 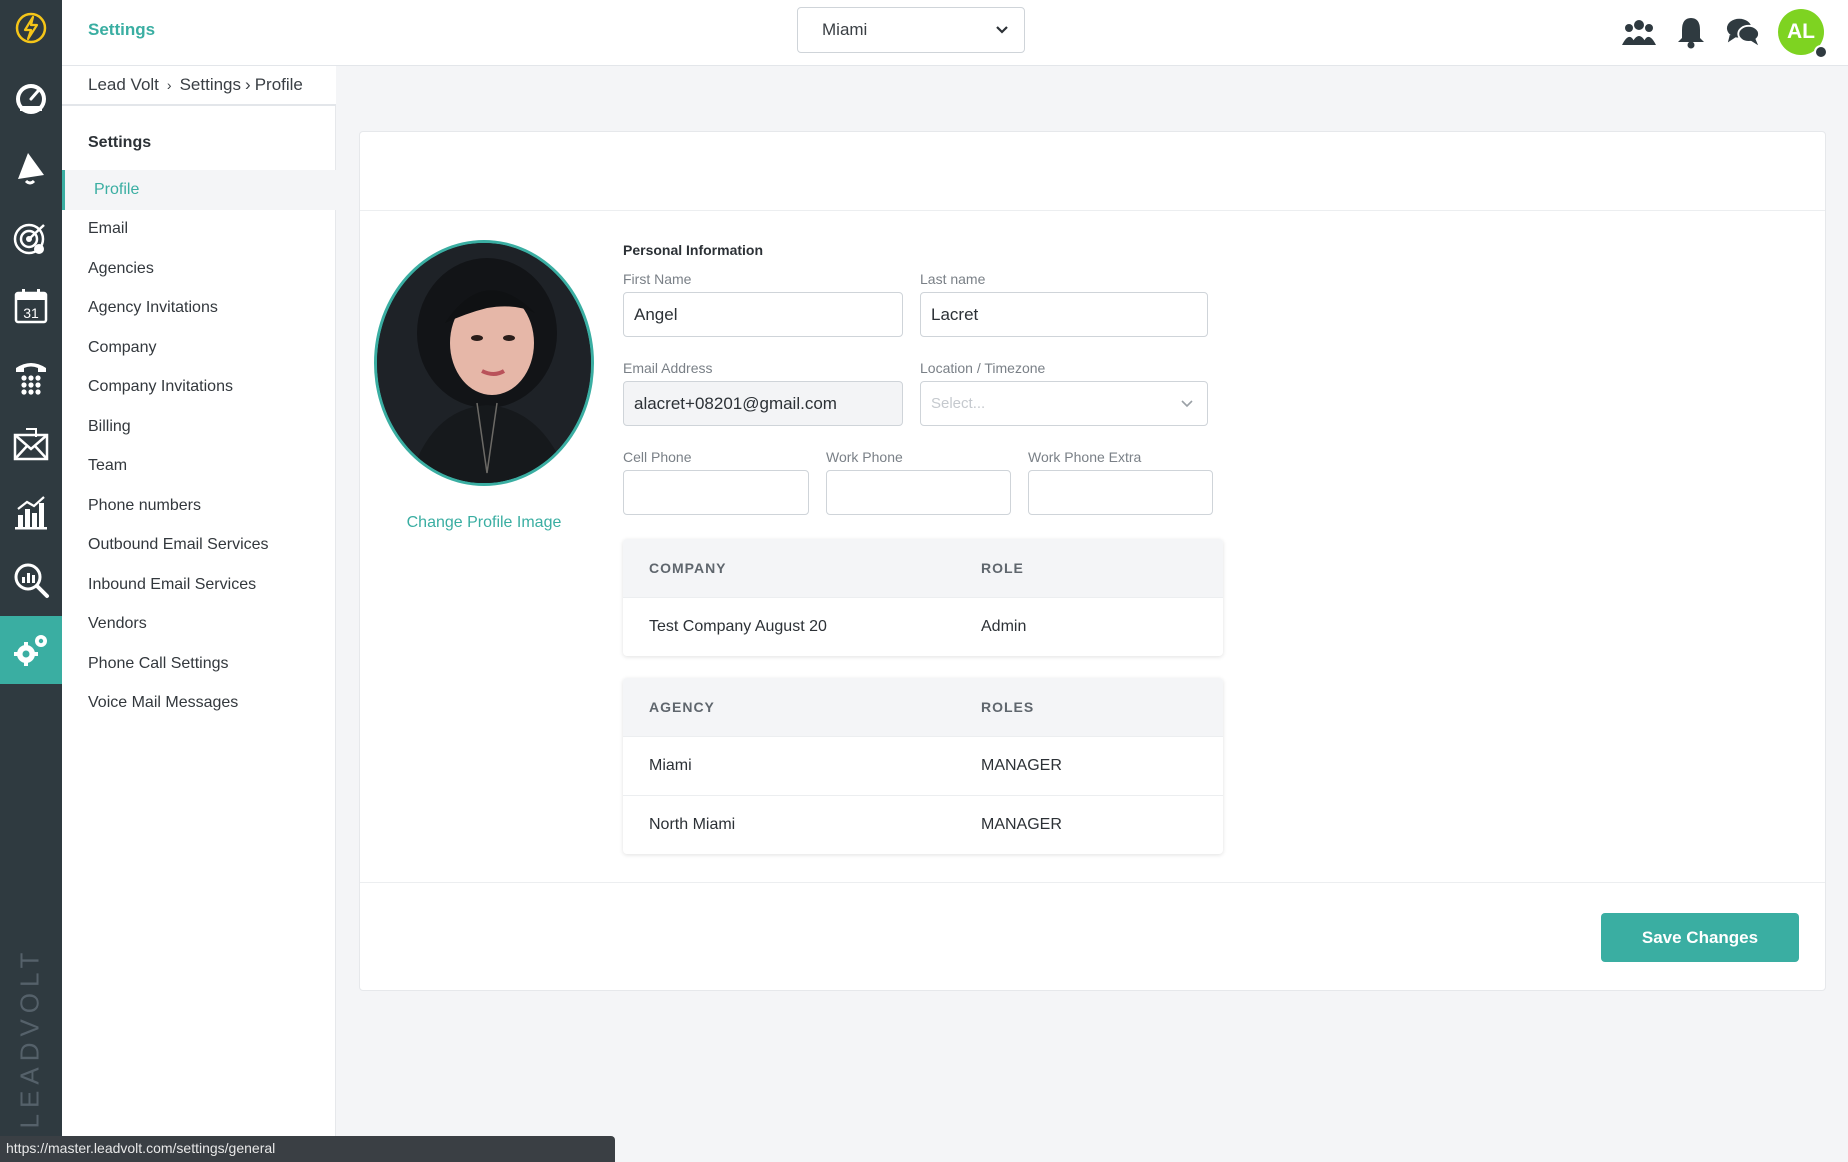 I want to click on section-title: Personal Information, so click(x=693, y=250).